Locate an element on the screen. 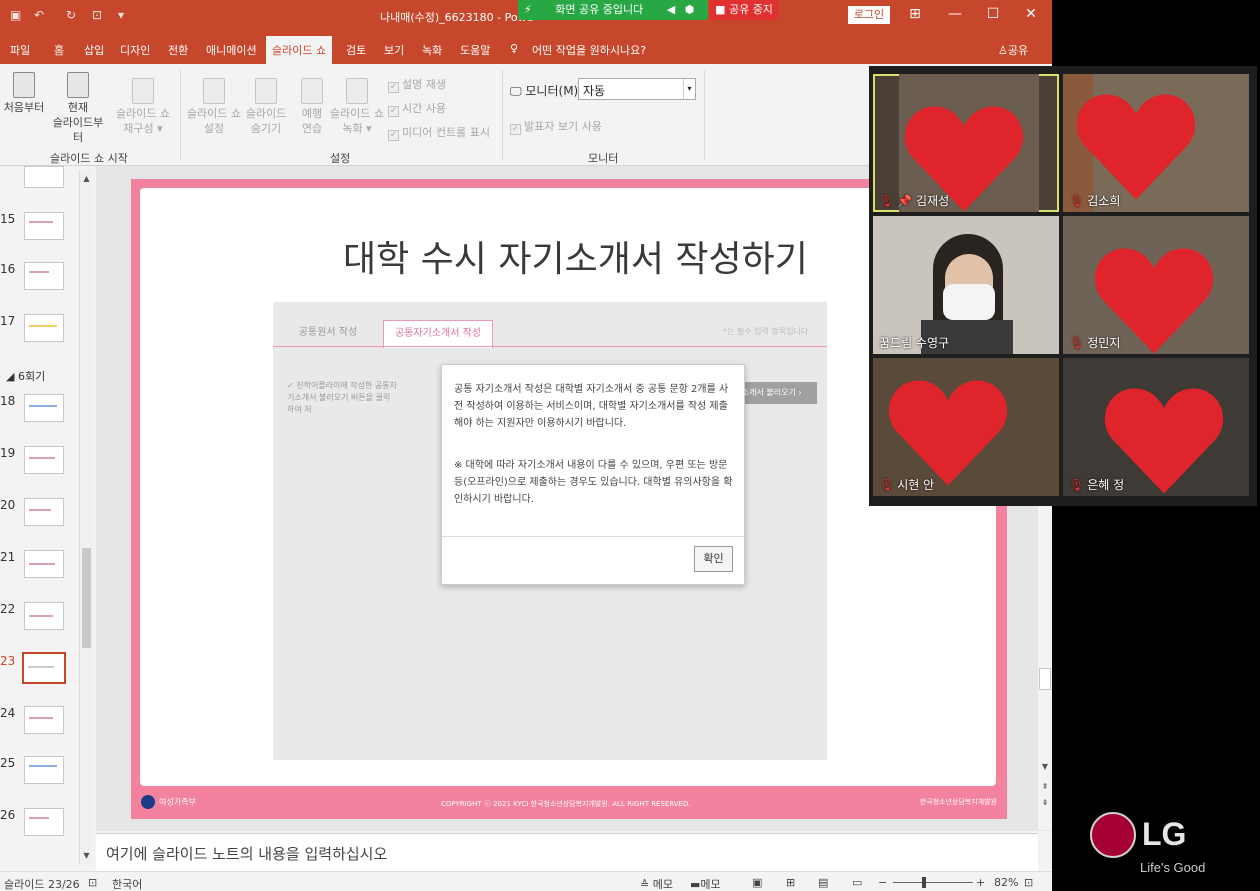 The image size is (1260, 891). timings-checkbox: ✓ 시간 사용 is located at coordinates (417, 108).